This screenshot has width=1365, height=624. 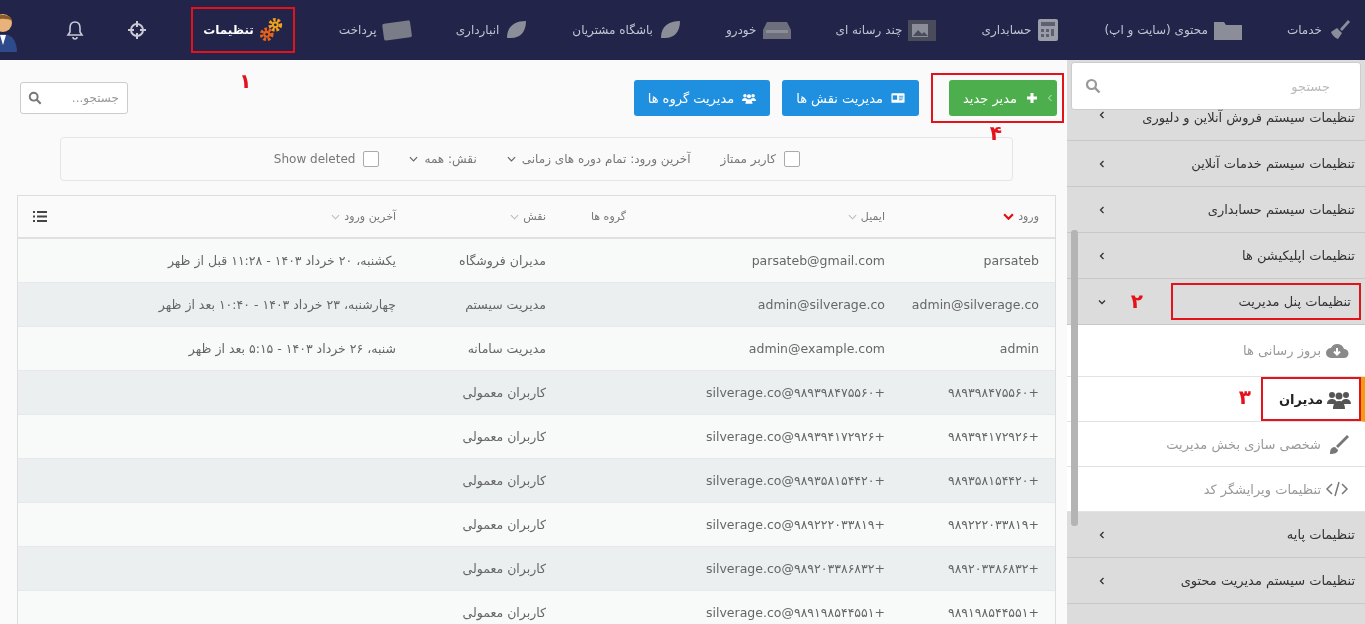 What do you see at coordinates (771, 216) in the screenshot?
I see `column-header: ایمیل` at bounding box center [771, 216].